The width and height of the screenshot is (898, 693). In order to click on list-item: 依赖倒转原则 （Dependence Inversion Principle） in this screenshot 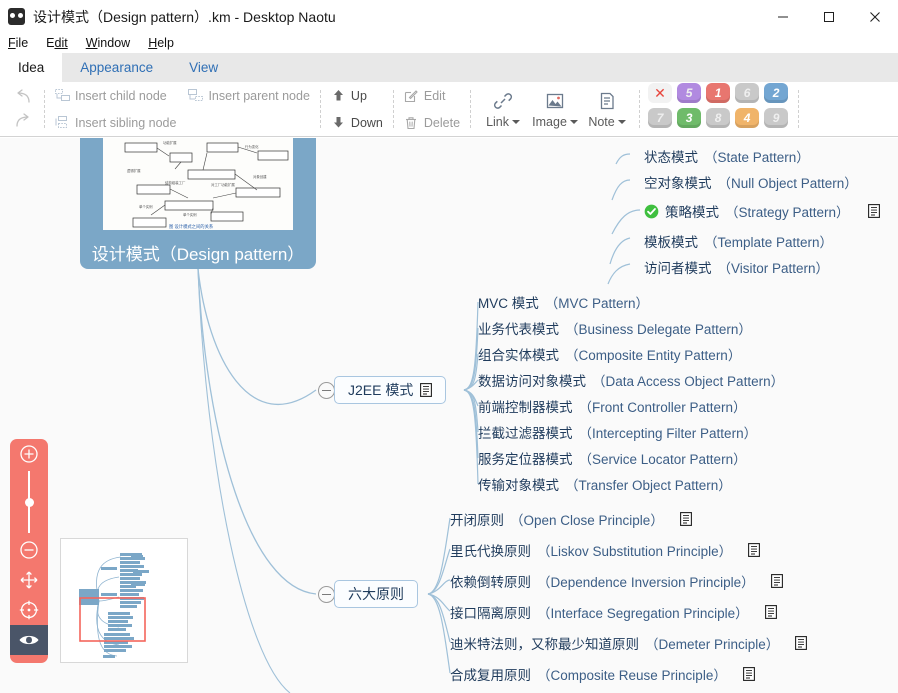, I will do `click(616, 581)`.